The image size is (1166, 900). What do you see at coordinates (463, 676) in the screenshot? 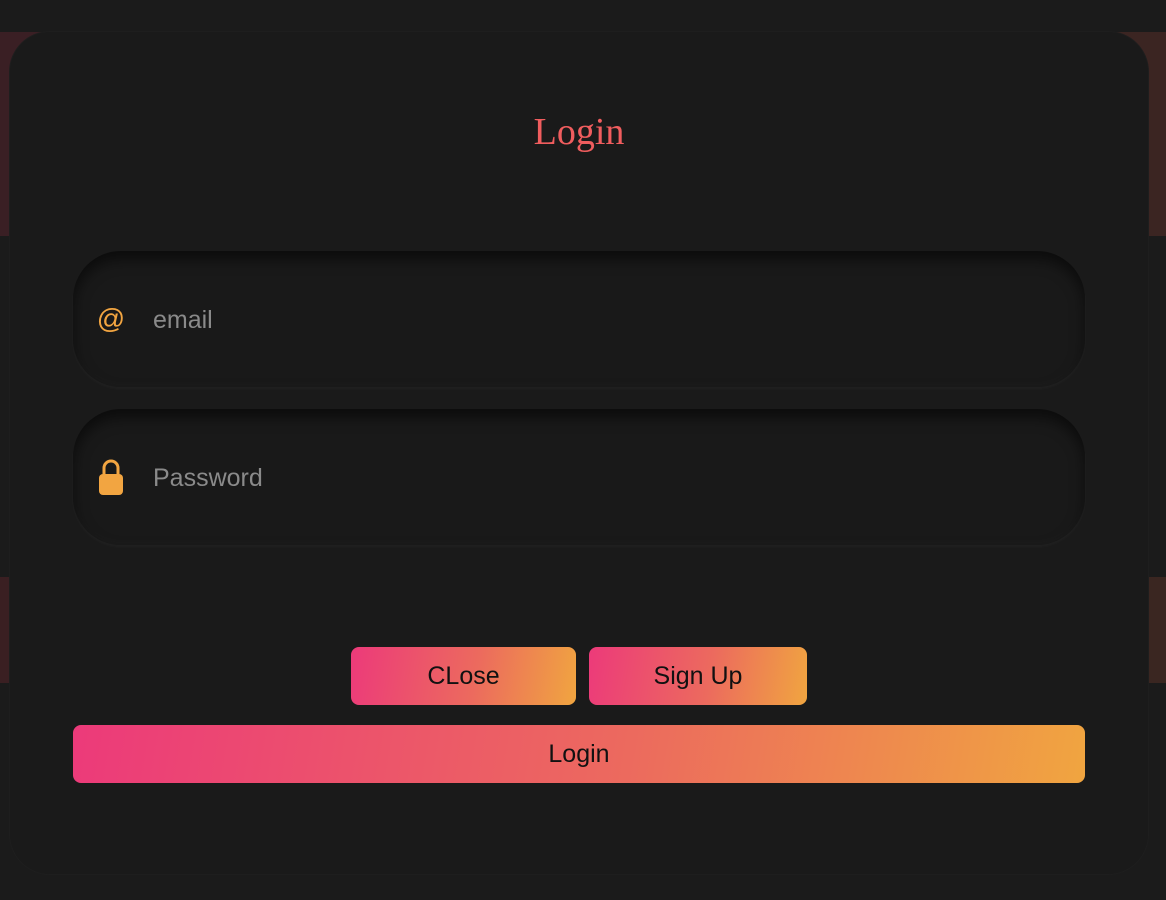
I see `close-button: CLose` at bounding box center [463, 676].